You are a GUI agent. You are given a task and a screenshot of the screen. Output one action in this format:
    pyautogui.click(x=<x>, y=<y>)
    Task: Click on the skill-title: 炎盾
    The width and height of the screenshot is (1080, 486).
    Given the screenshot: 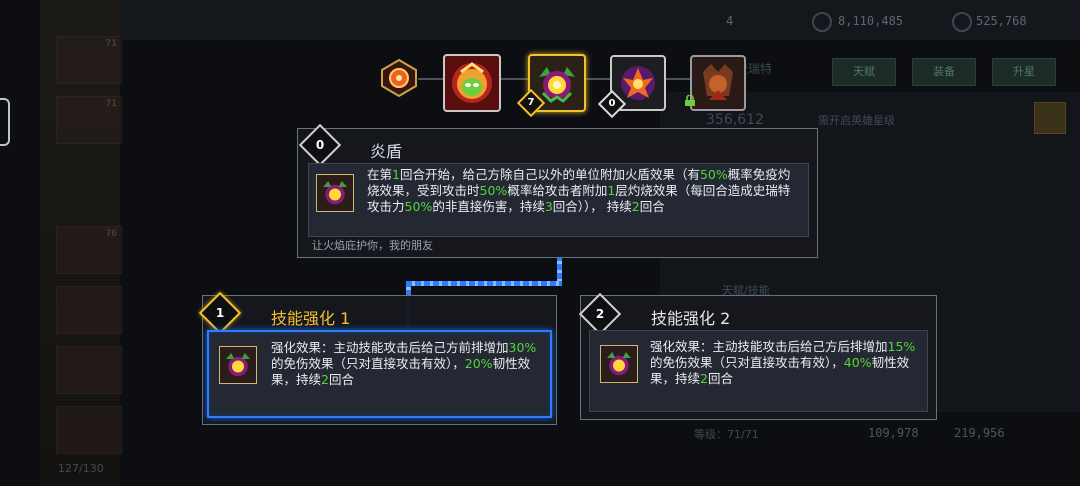 What is the action you would take?
    pyautogui.click(x=386, y=151)
    